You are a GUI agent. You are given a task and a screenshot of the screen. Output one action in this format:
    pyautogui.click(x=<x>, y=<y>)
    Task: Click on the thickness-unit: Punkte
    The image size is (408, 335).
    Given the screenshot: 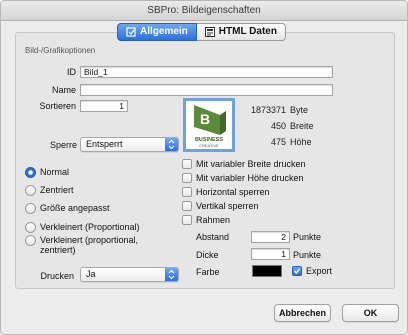 What is the action you would take?
    pyautogui.click(x=307, y=255)
    